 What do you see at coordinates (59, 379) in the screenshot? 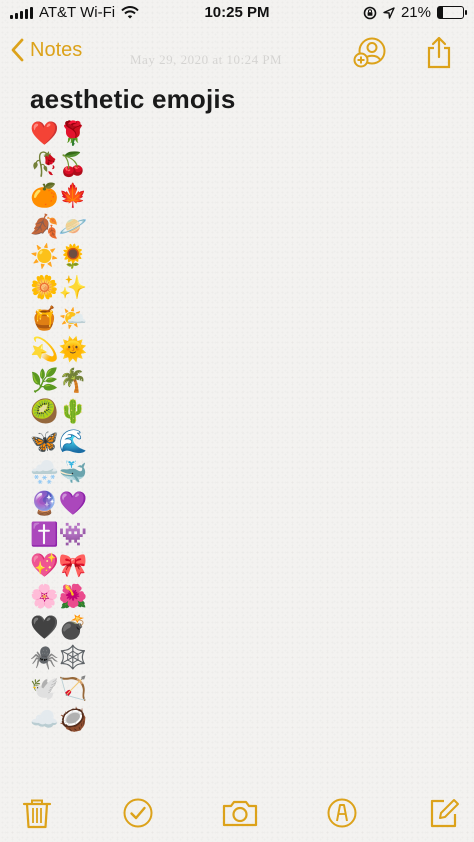
I see `emoji-row: 🌿🌴` at bounding box center [59, 379].